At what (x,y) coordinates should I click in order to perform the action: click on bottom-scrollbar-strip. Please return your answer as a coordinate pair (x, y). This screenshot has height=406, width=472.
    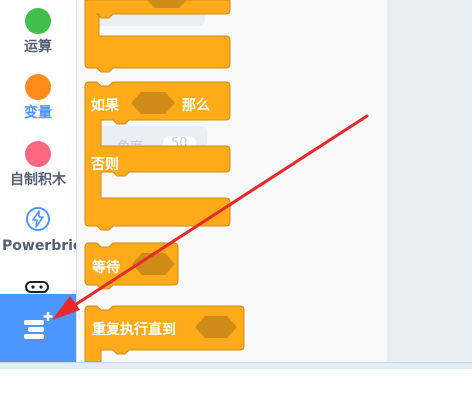
    Looking at the image, I should click on (236, 365).